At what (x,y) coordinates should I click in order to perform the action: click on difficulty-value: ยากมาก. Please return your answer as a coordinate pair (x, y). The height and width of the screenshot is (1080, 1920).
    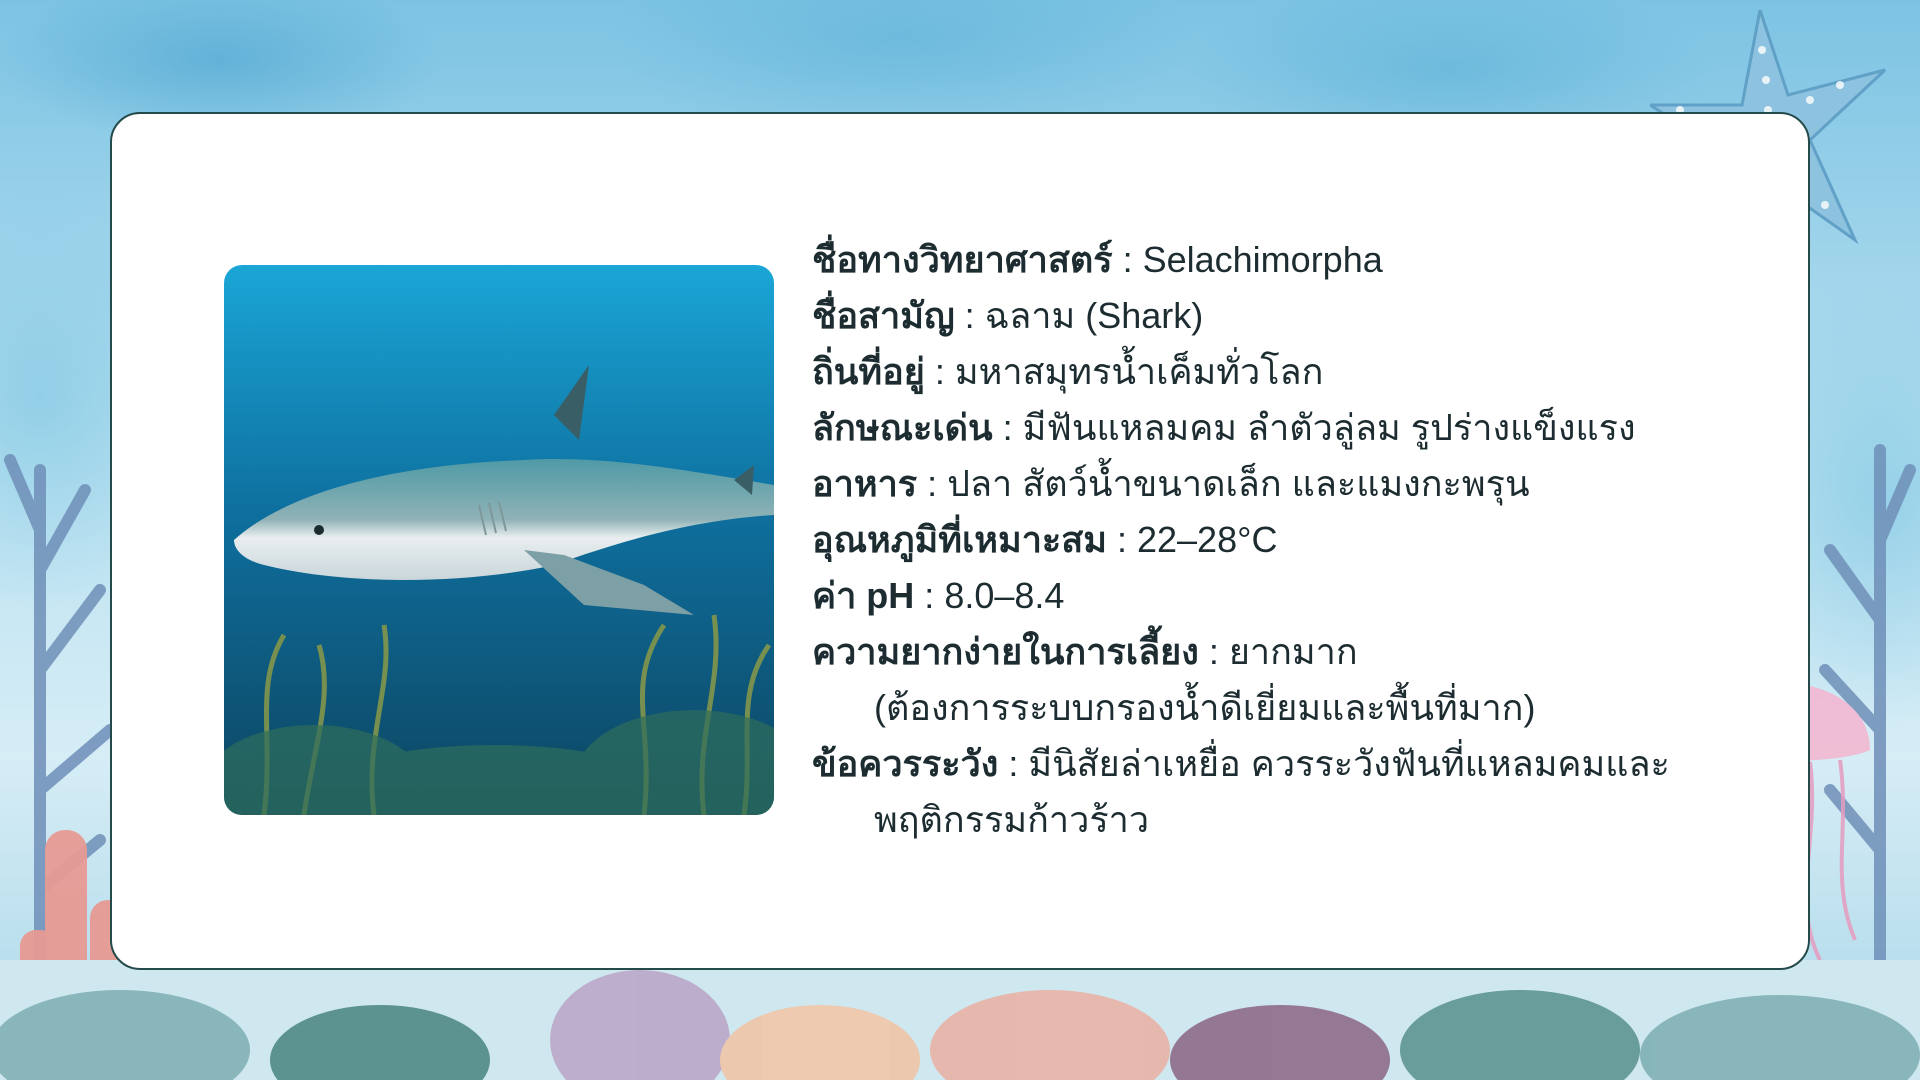
    Looking at the image, I should click on (1293, 651).